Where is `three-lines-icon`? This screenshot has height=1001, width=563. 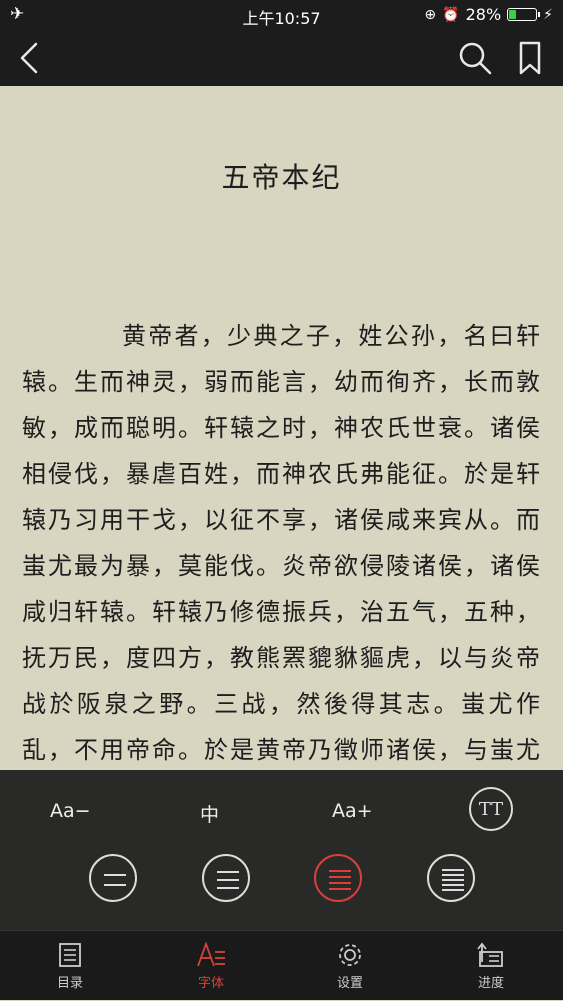 three-lines-icon is located at coordinates (228, 880).